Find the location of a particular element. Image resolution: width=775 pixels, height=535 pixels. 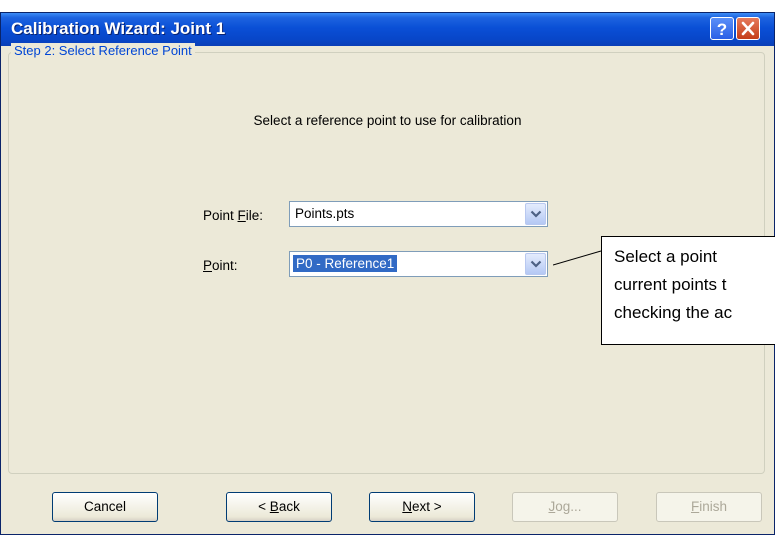

point-file-value: Points.pts is located at coordinates (325, 213).